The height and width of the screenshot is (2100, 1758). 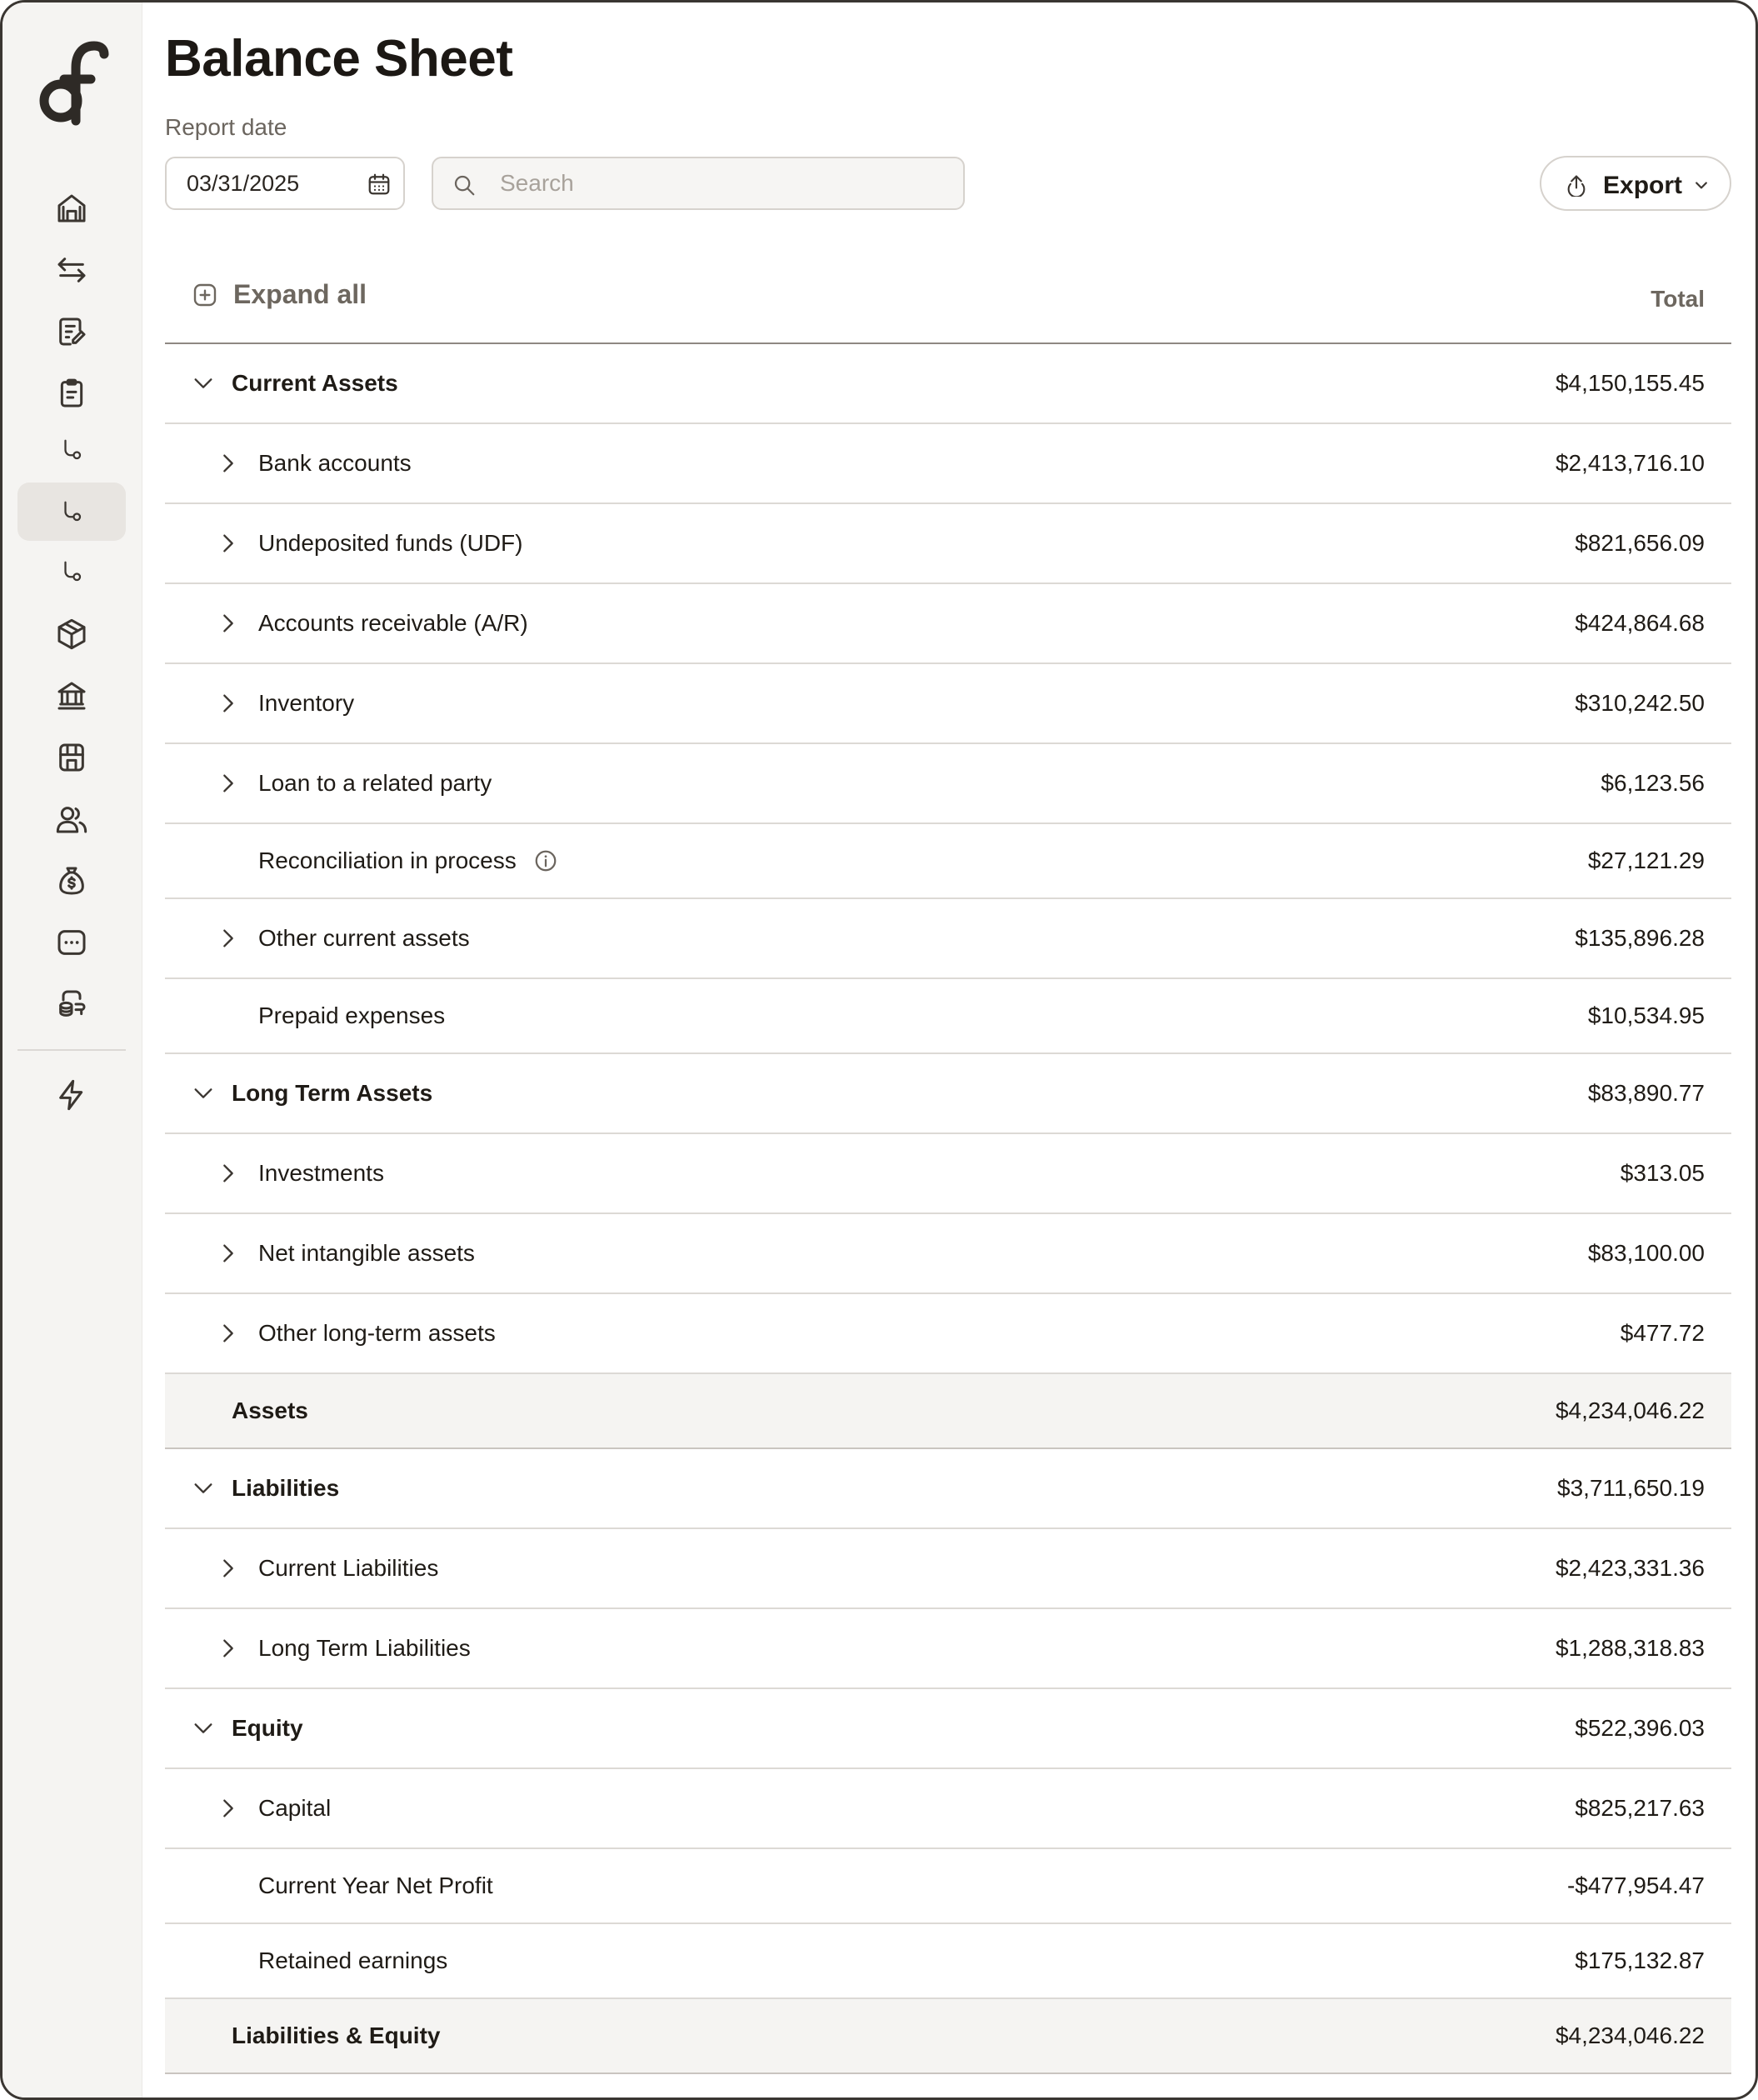 What do you see at coordinates (352, 1015) in the screenshot?
I see `row-label: Prepaid expenses` at bounding box center [352, 1015].